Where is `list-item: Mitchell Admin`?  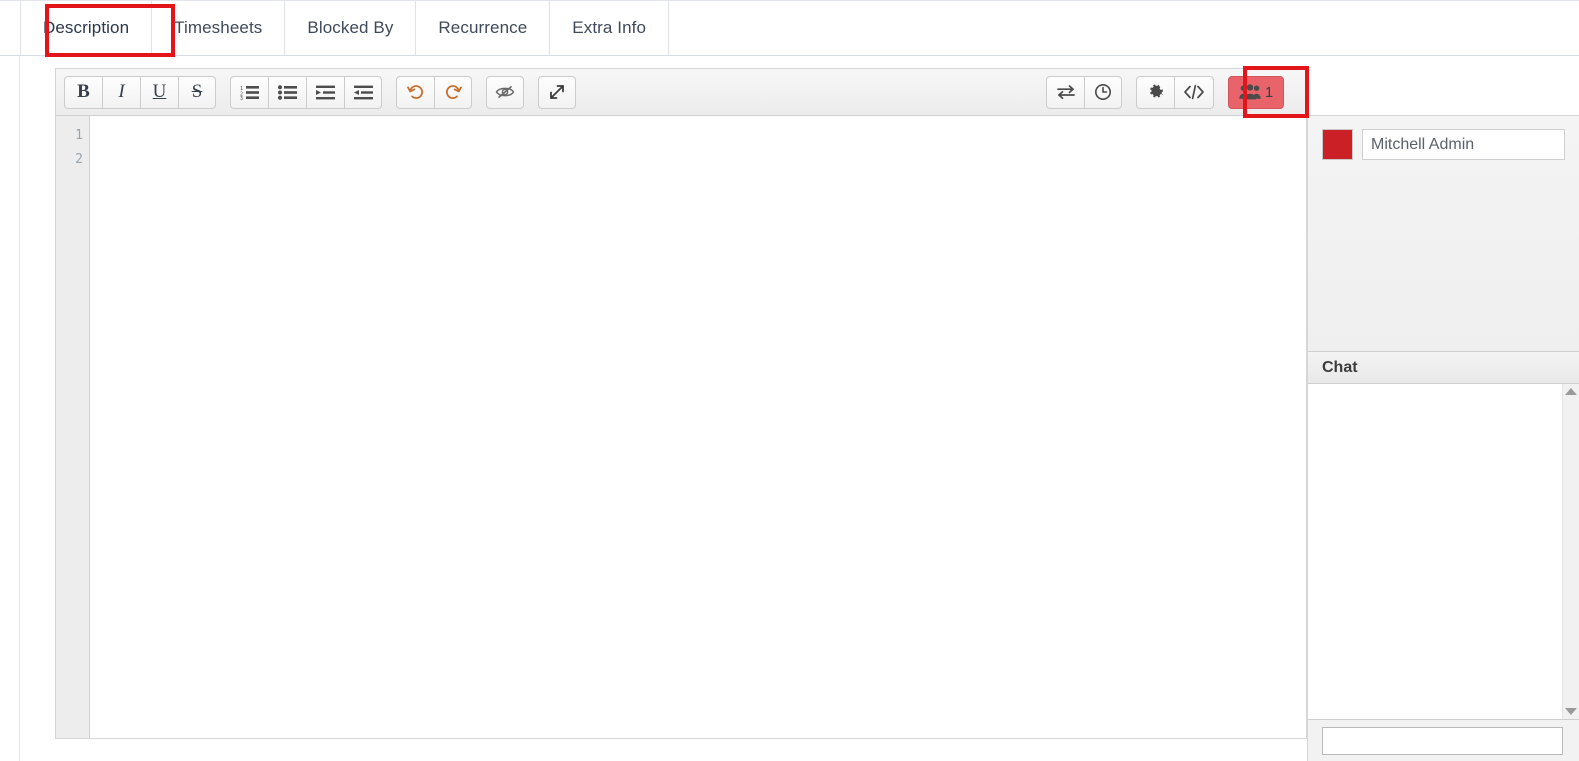
list-item: Mitchell Admin is located at coordinates (1443, 144).